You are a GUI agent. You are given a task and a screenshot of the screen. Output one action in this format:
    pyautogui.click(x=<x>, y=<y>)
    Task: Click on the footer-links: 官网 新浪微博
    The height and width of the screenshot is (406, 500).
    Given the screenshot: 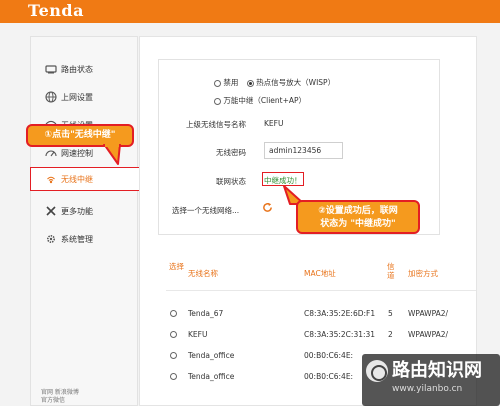 What is the action you would take?
    pyautogui.click(x=60, y=393)
    